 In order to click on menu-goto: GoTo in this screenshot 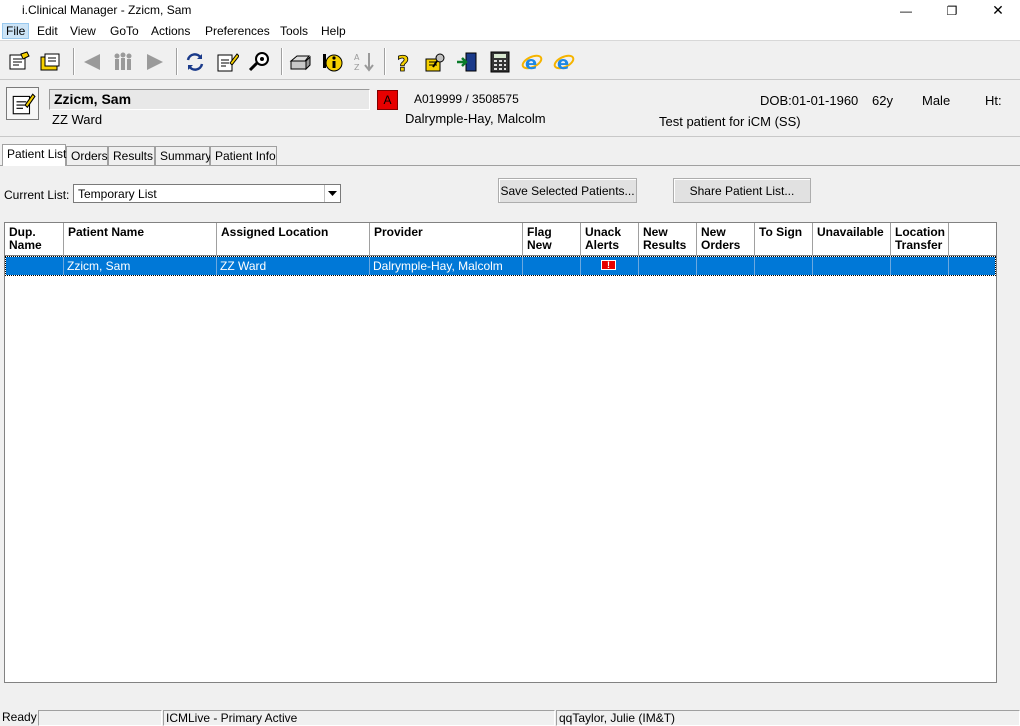, I will do `click(124, 31)`.